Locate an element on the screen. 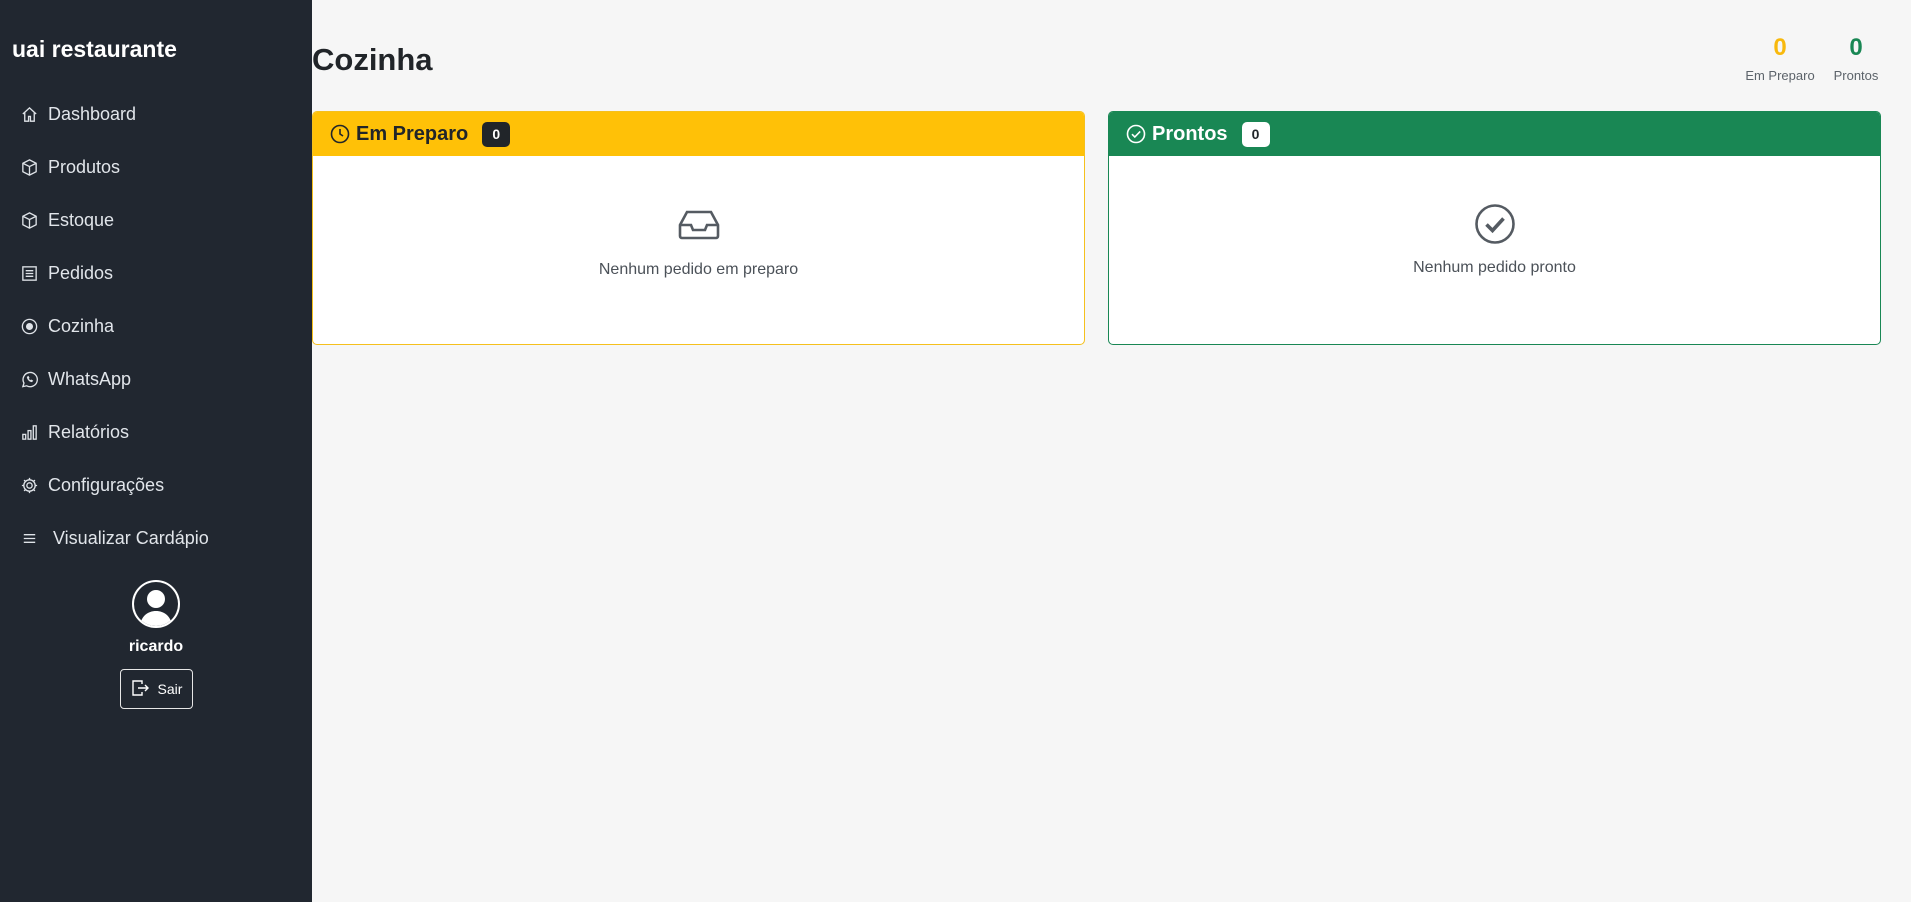  sidebar-item-label: Dashboard is located at coordinates (92, 114).